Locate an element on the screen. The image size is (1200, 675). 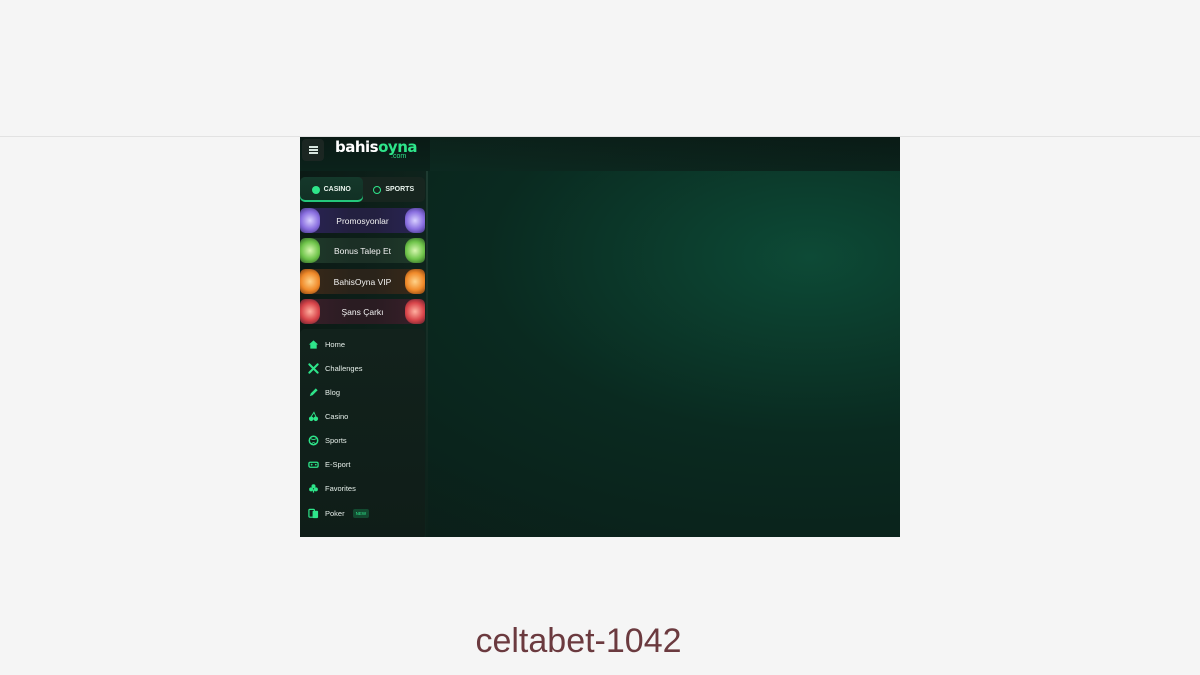
nav-label: Casino is located at coordinates (337, 416).